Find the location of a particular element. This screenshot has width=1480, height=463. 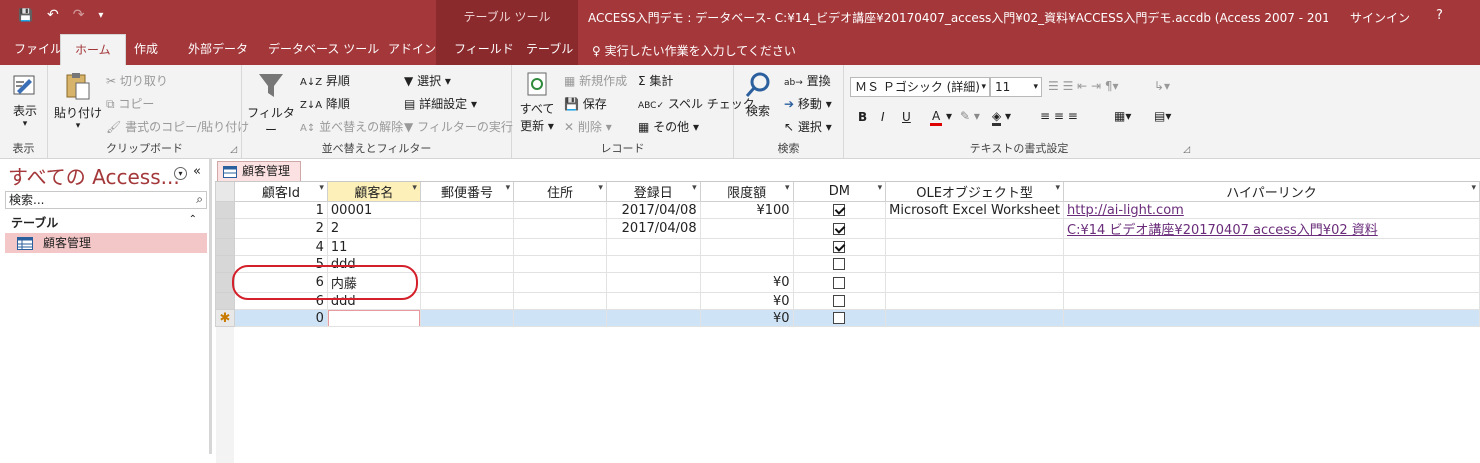

cell-name: 00001 is located at coordinates (373, 210).